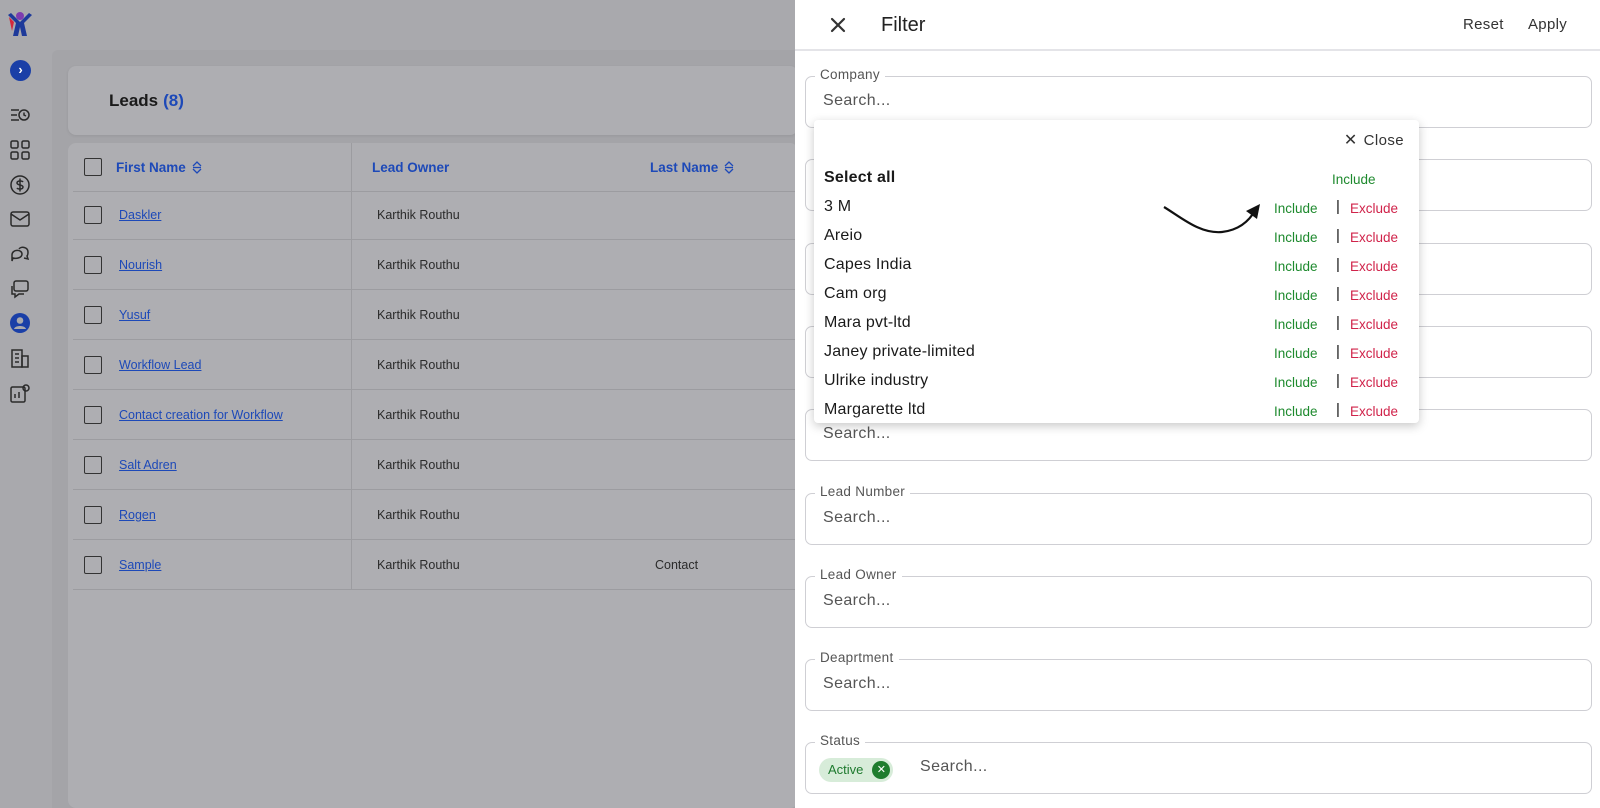 This screenshot has width=1600, height=808. I want to click on department-field: Deaprtment, so click(1198, 680).